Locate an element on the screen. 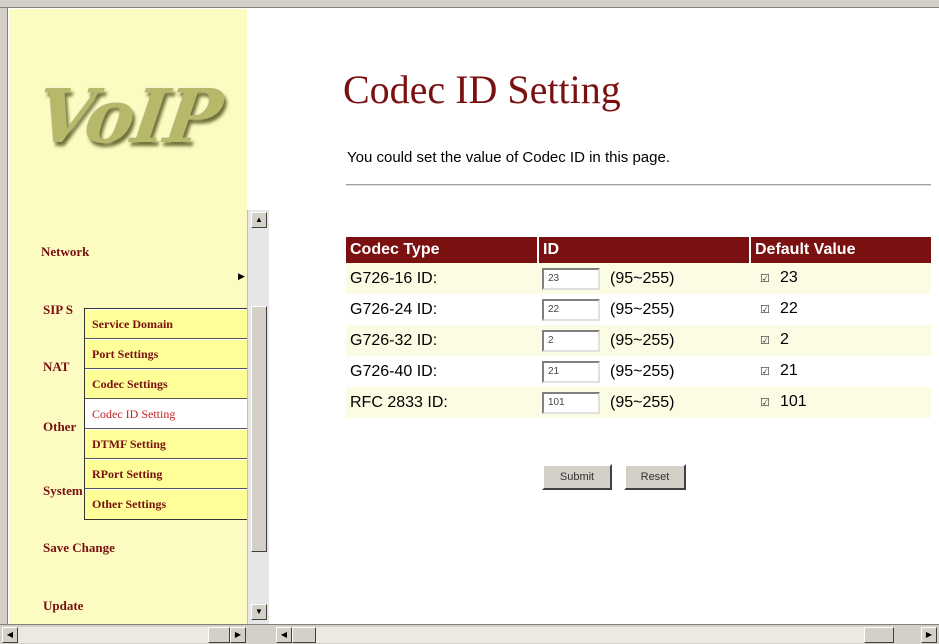 Image resolution: width=939 pixels, height=644 pixels. codec-id-input: 22 is located at coordinates (571, 309).